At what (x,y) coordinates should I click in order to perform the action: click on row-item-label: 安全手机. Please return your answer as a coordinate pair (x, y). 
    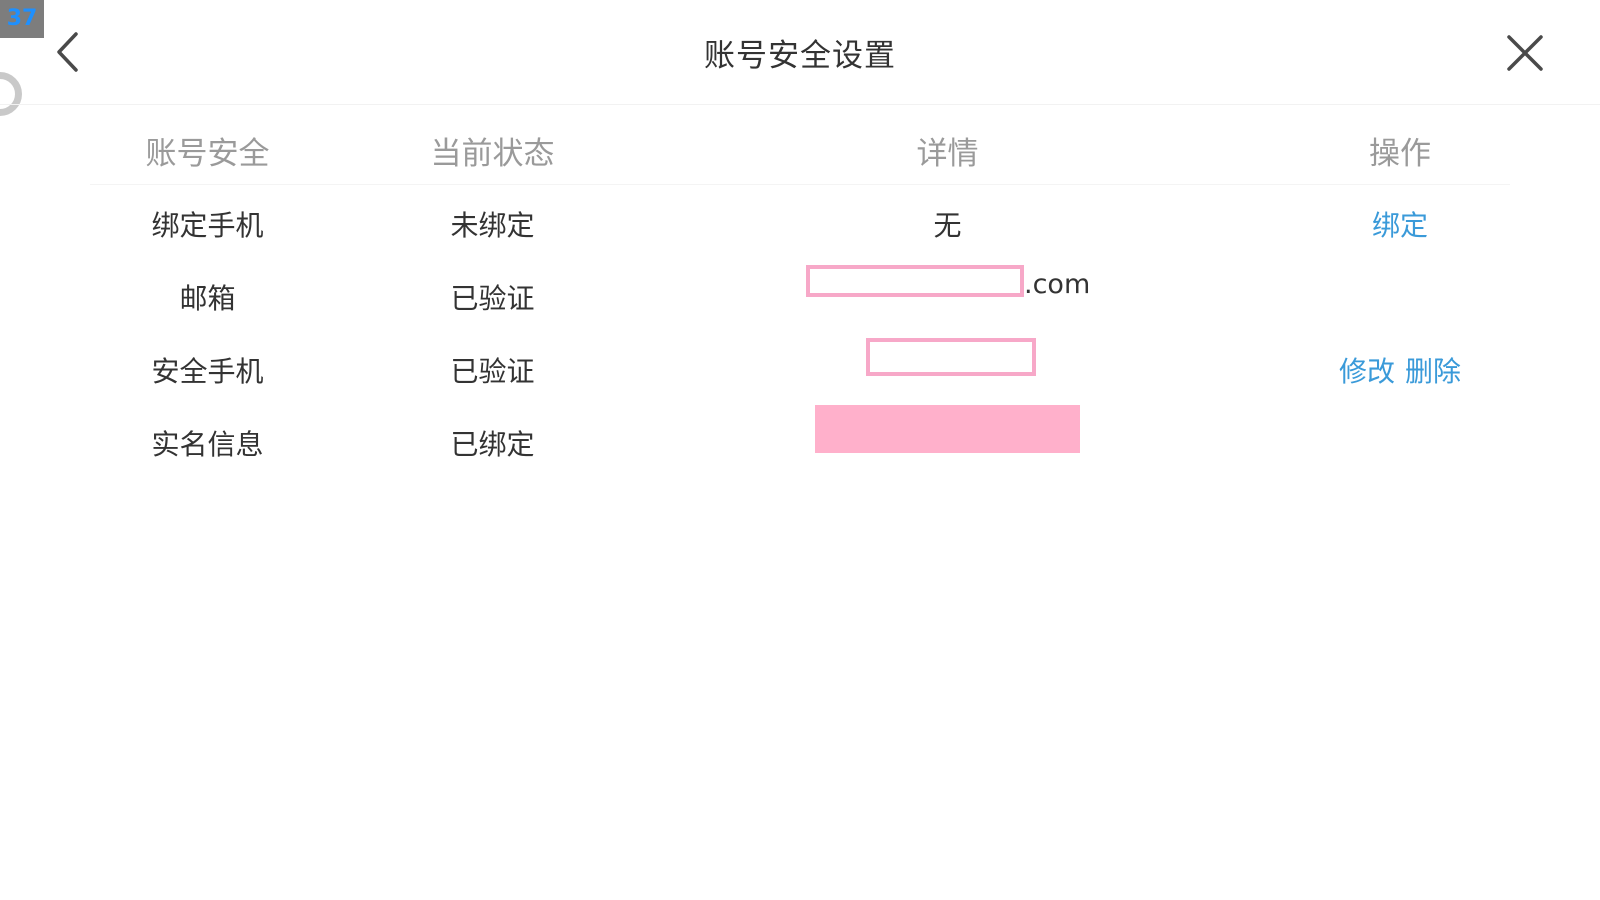
    Looking at the image, I should click on (207, 371).